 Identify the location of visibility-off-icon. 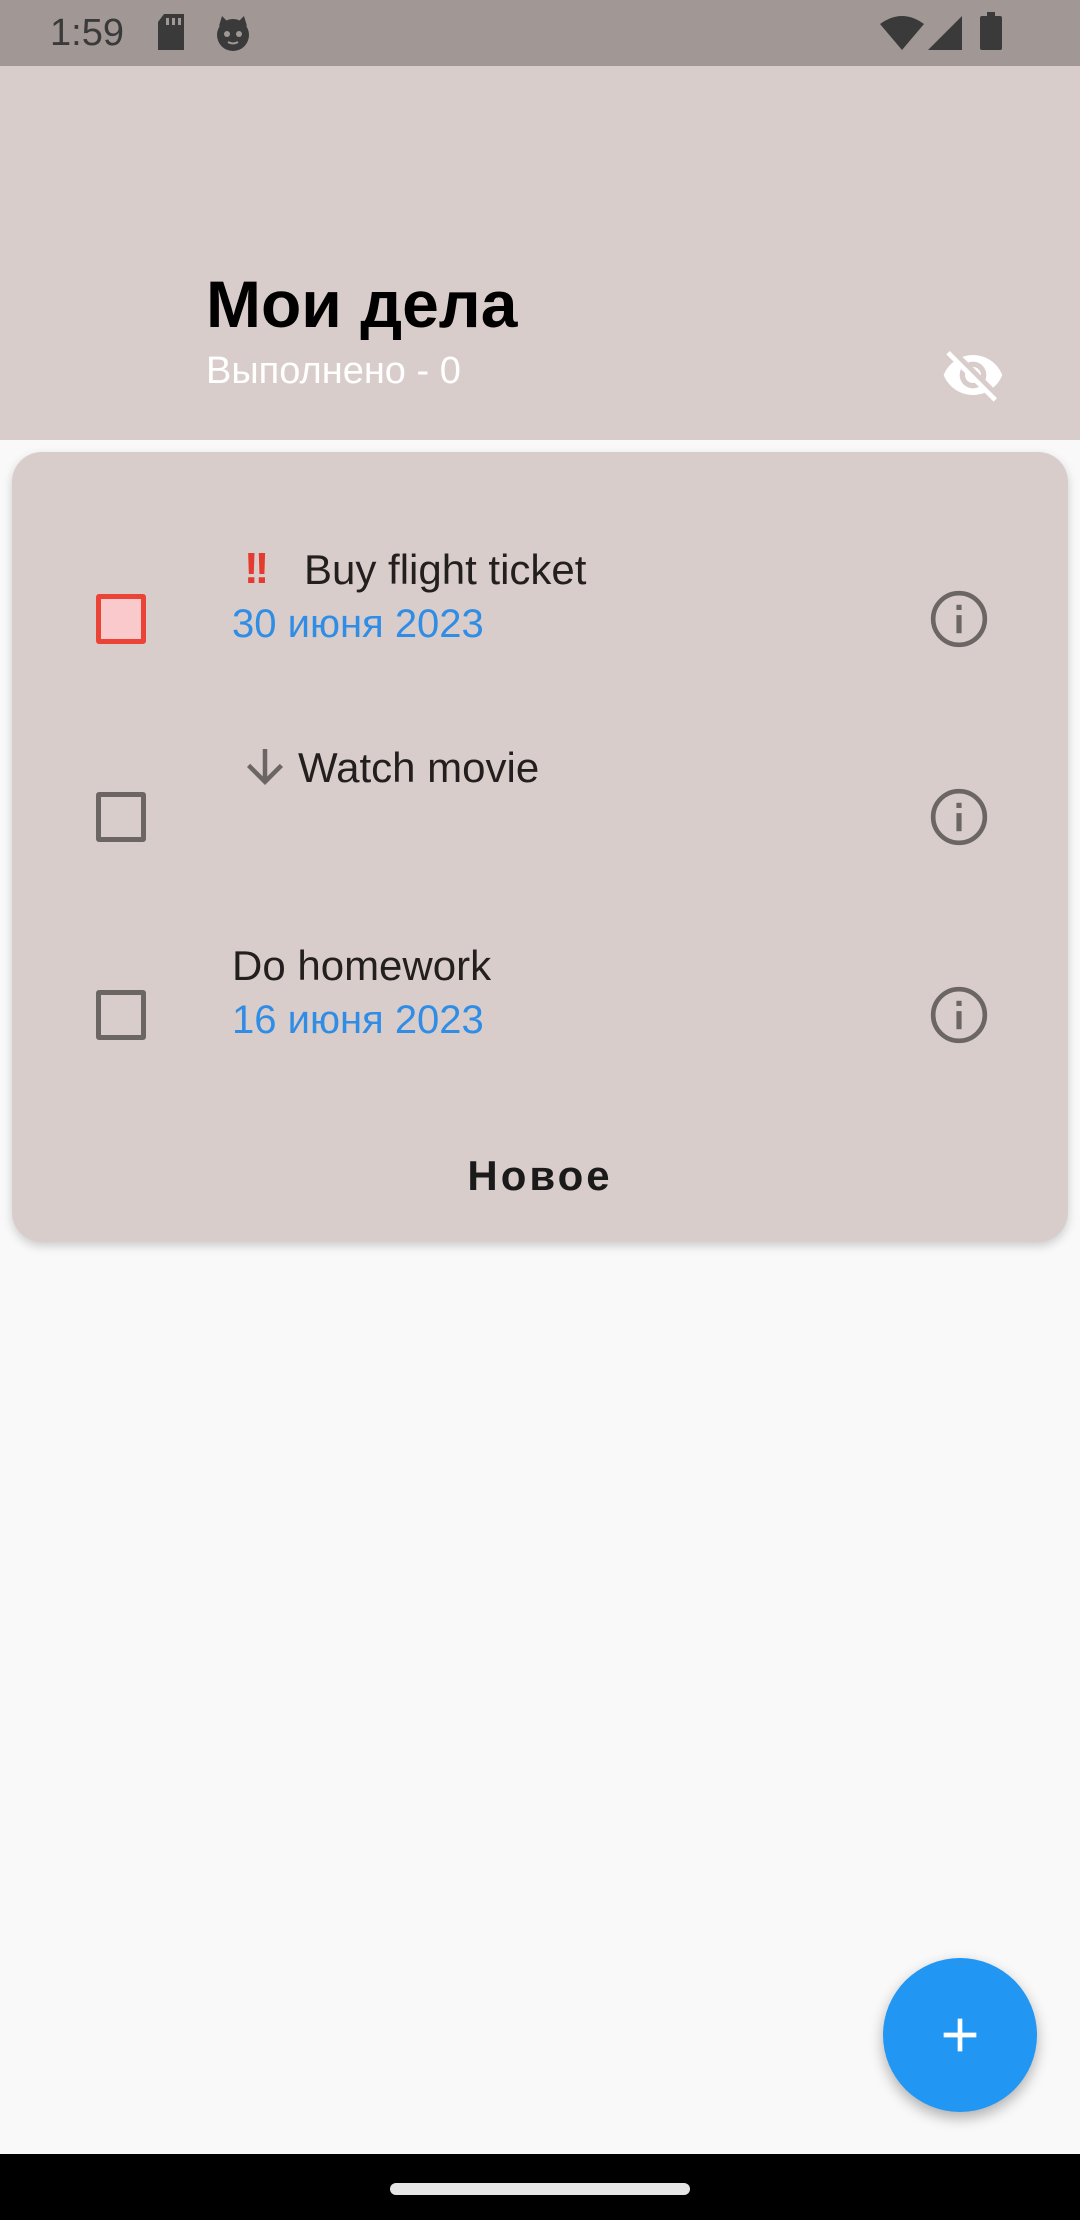
(973, 376).